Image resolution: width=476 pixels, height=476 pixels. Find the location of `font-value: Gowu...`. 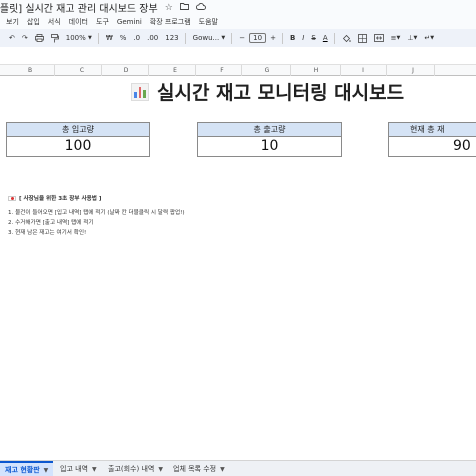

font-value: Gowu... is located at coordinates (206, 38).